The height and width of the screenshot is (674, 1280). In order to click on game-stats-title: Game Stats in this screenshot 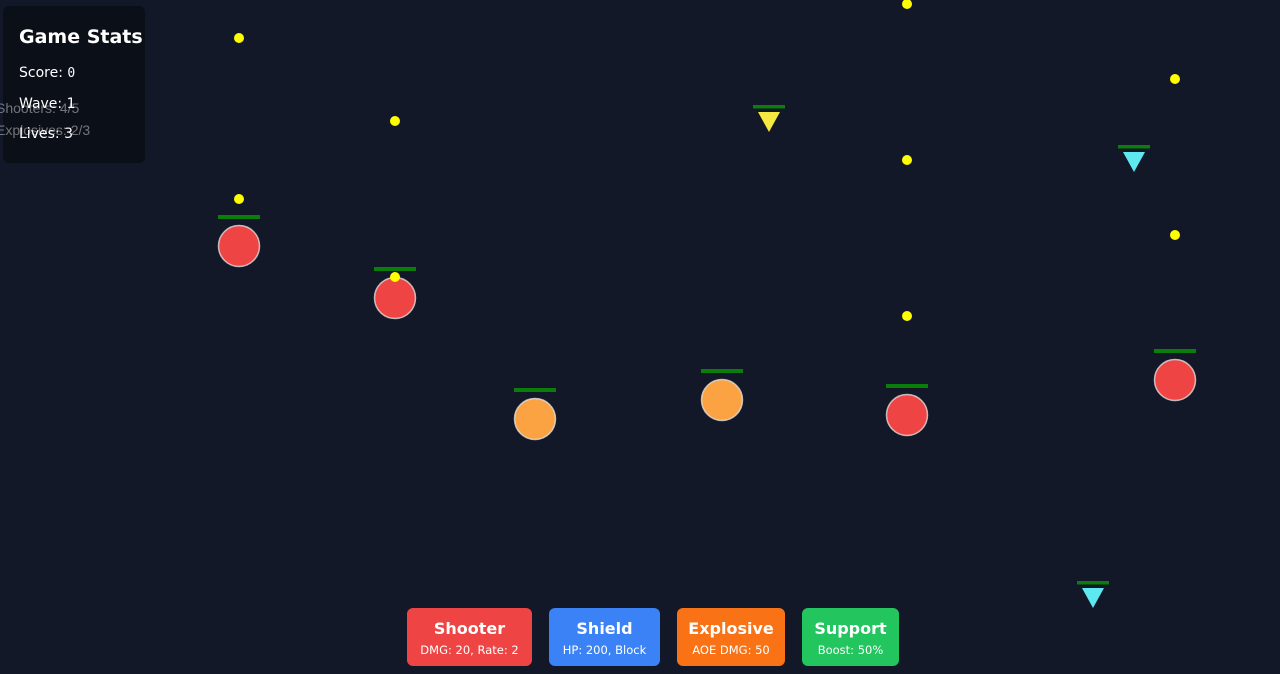, I will do `click(81, 37)`.